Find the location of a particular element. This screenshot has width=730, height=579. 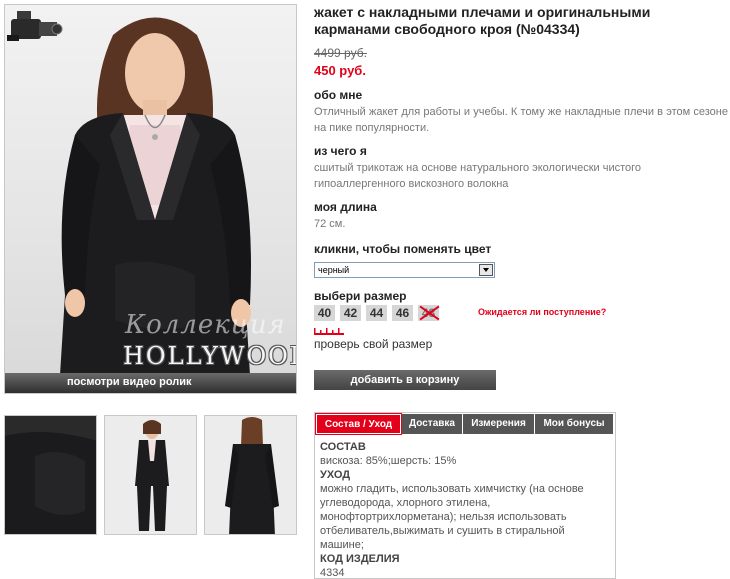

size-option-48-unavailable: 48 is located at coordinates (428, 313).